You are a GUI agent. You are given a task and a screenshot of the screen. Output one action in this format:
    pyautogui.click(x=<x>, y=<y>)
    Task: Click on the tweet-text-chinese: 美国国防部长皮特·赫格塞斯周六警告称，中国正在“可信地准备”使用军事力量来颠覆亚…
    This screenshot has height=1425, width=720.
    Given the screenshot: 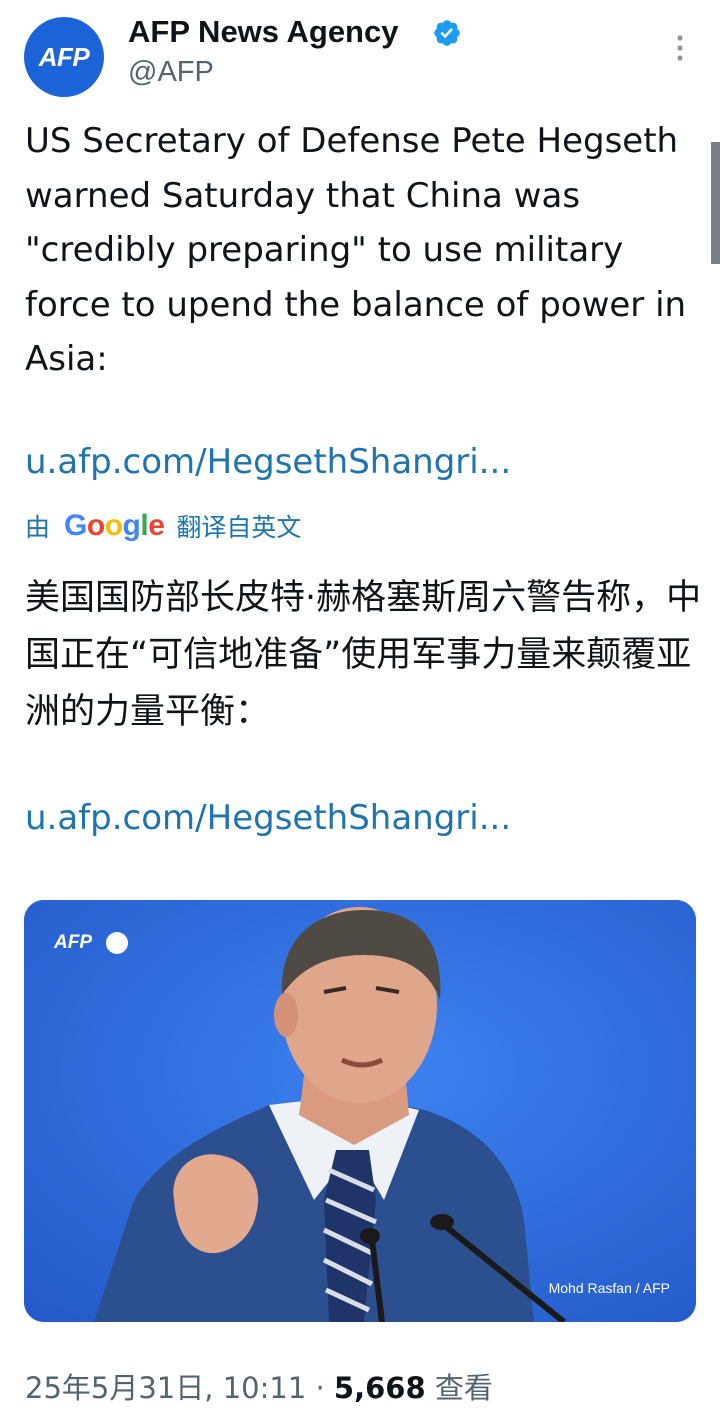 What is the action you would take?
    pyautogui.click(x=363, y=655)
    